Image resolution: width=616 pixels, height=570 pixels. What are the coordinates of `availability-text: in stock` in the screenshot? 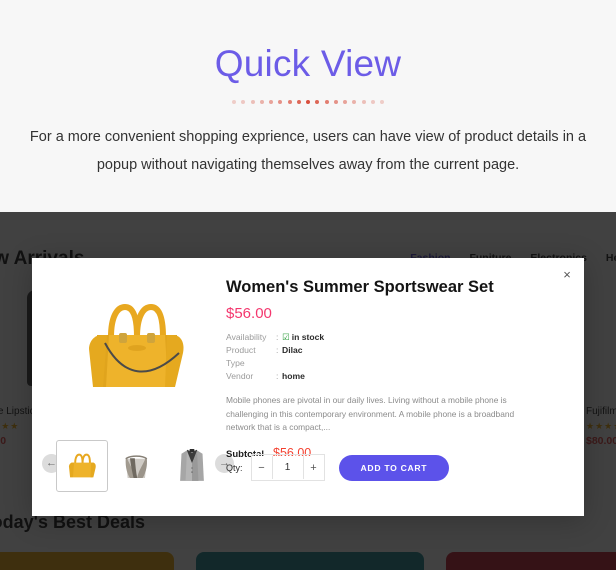 It's located at (308, 337).